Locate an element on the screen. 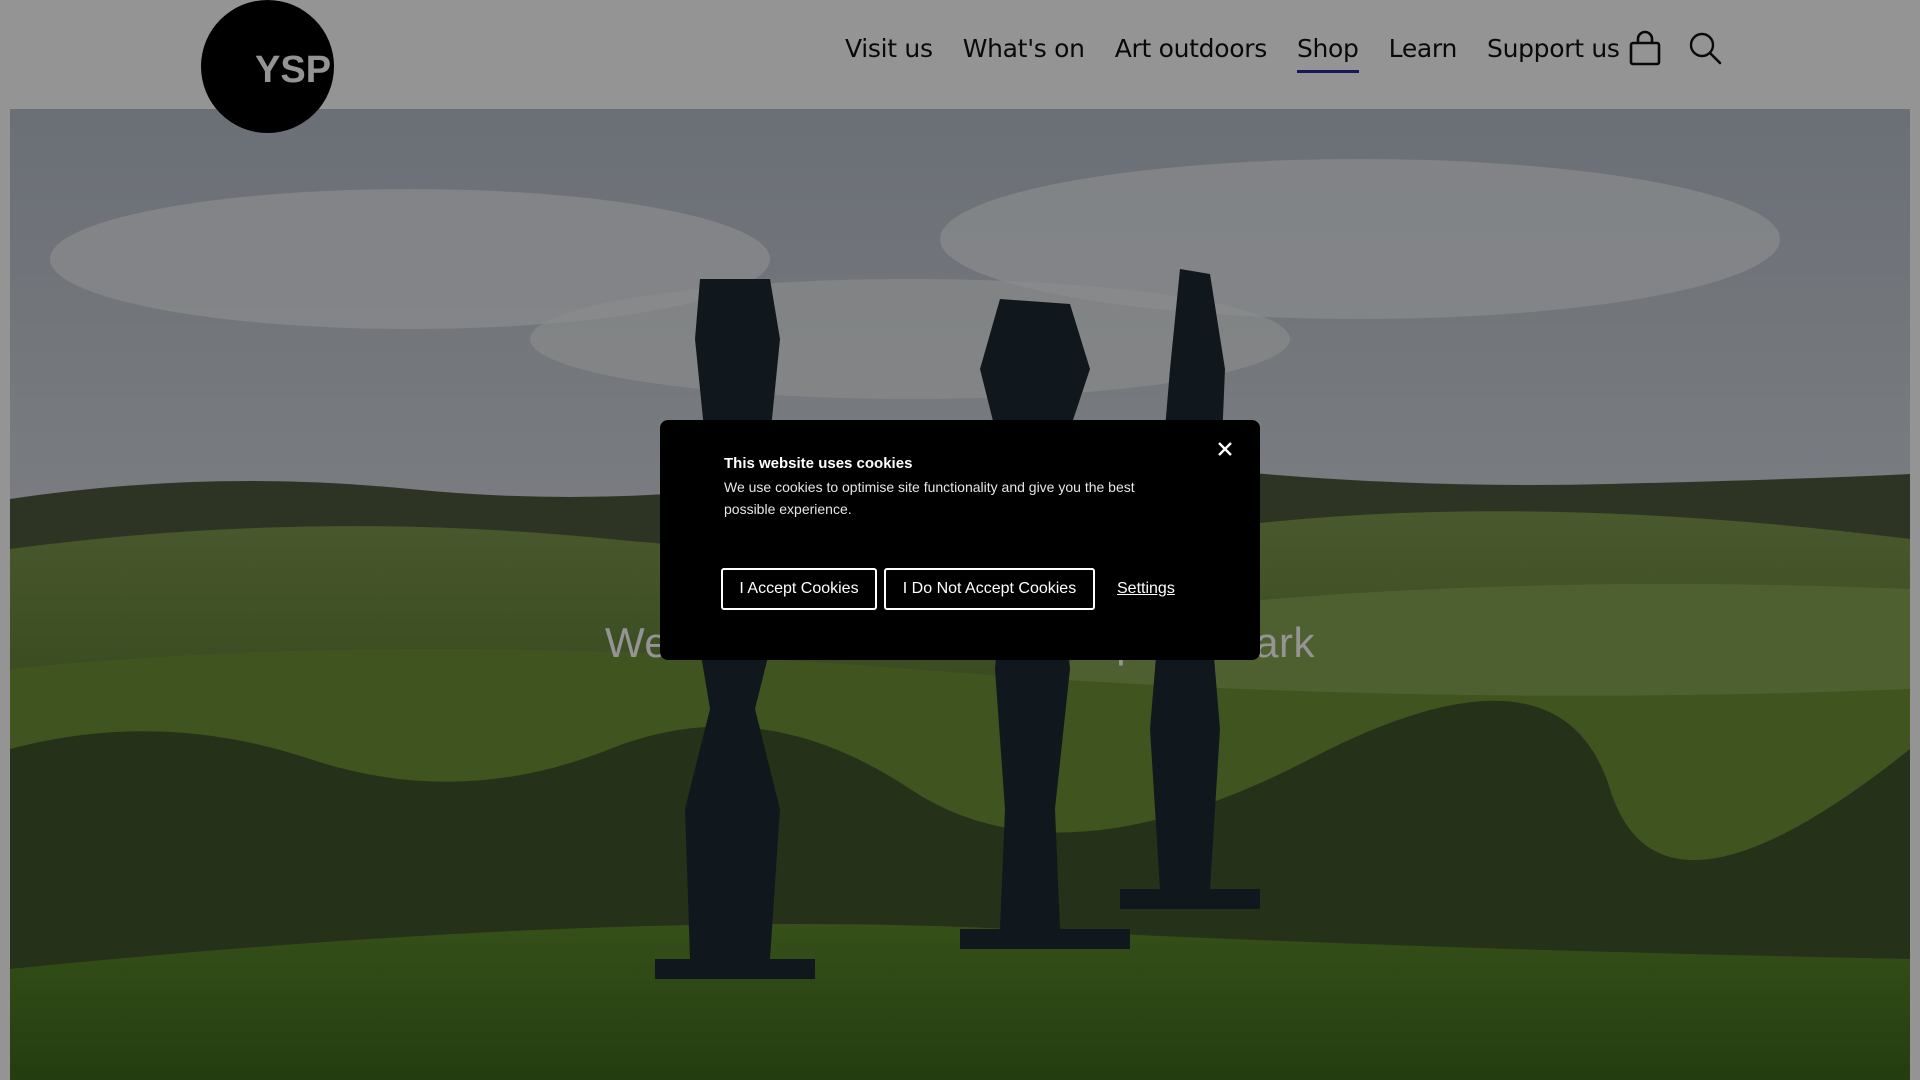  cookie-settings-link: Settings is located at coordinates (1146, 589).